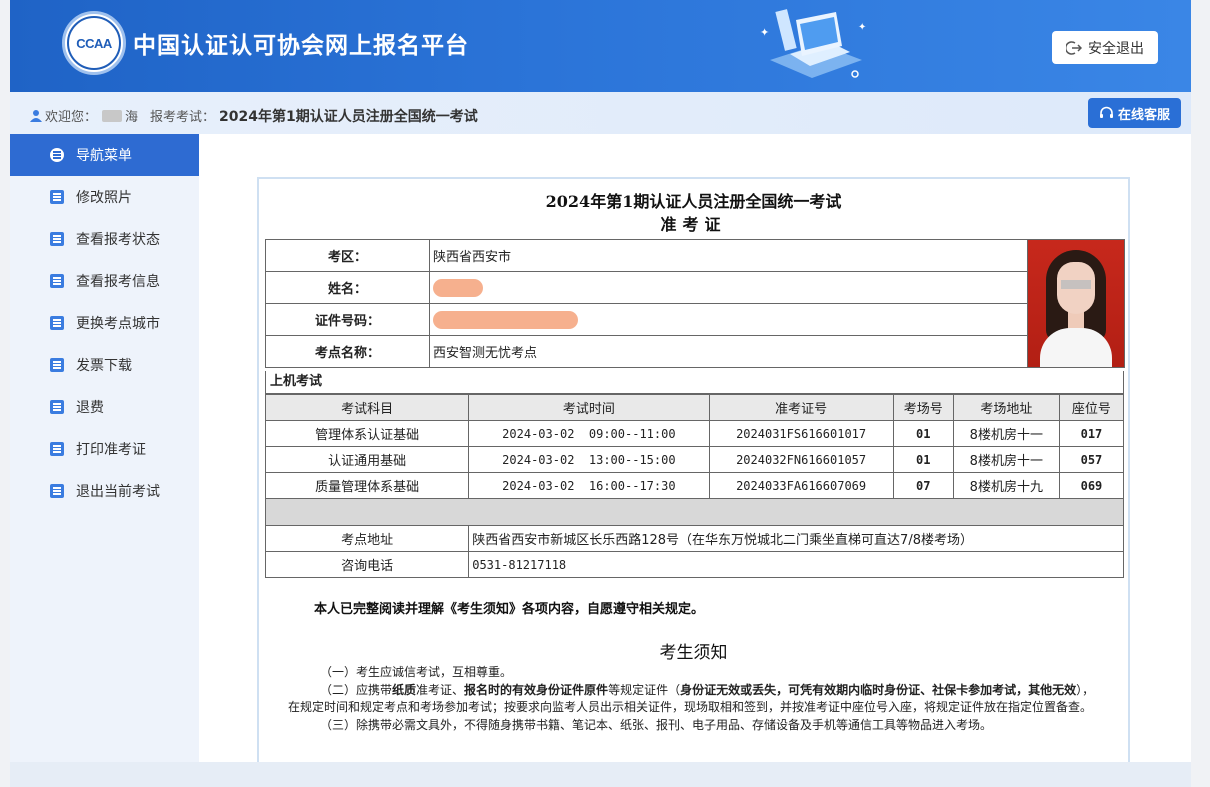  What do you see at coordinates (923, 407) in the screenshot?
I see `col-room: 考场号` at bounding box center [923, 407].